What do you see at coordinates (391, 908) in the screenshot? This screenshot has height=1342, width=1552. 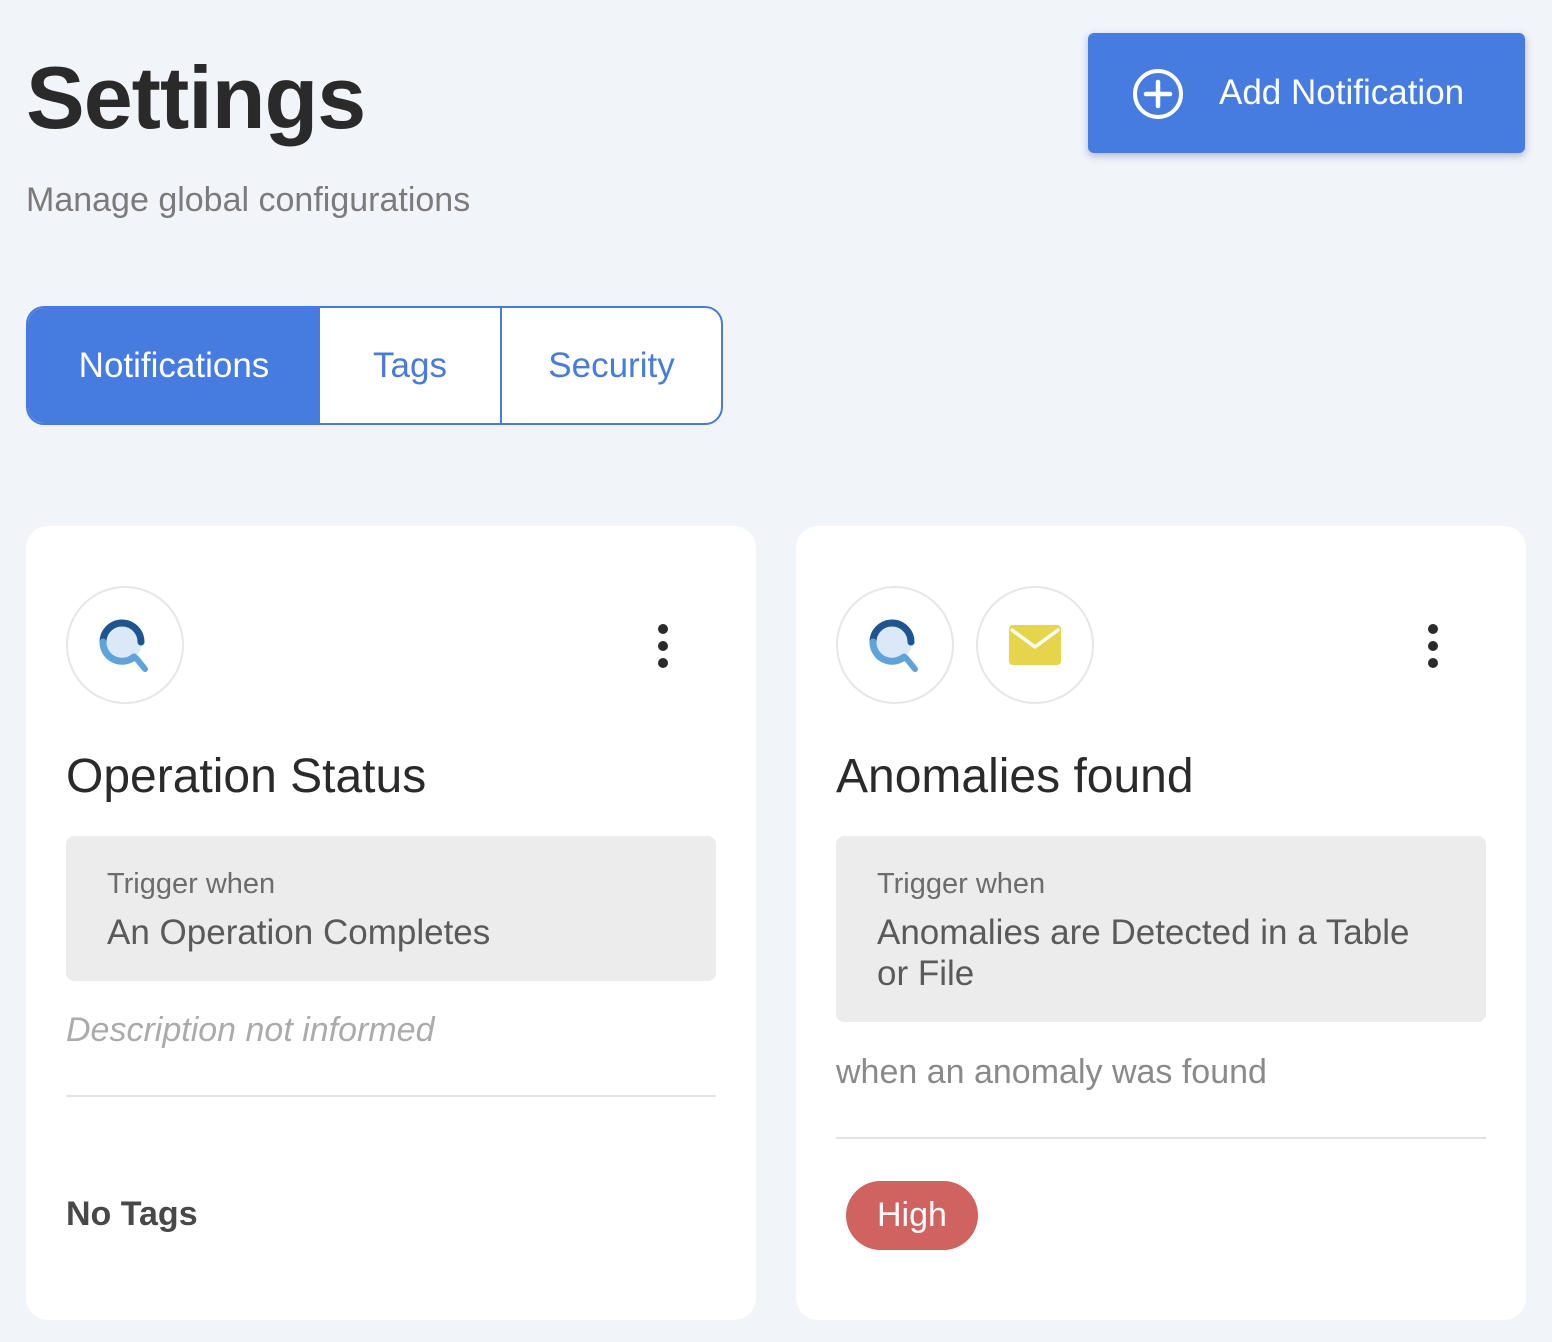 I see `trigger-box: Trigger when An Operation Completes` at bounding box center [391, 908].